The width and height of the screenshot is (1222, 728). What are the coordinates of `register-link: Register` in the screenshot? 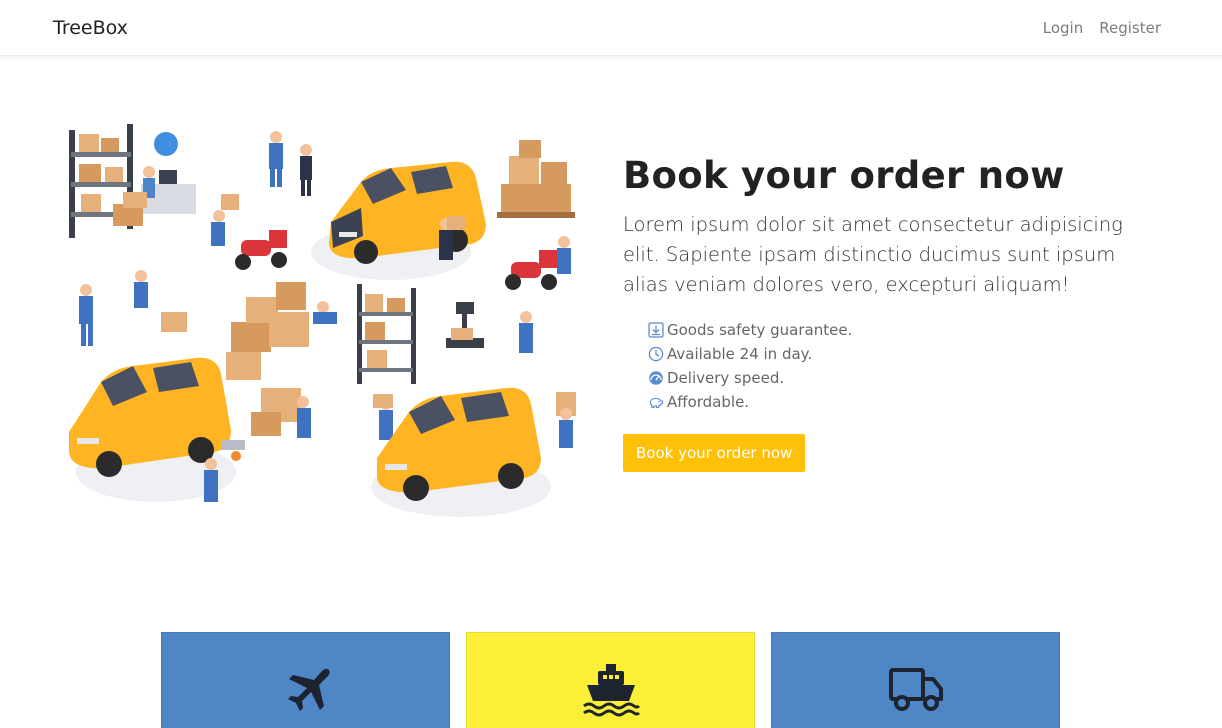 It's located at (1130, 28).